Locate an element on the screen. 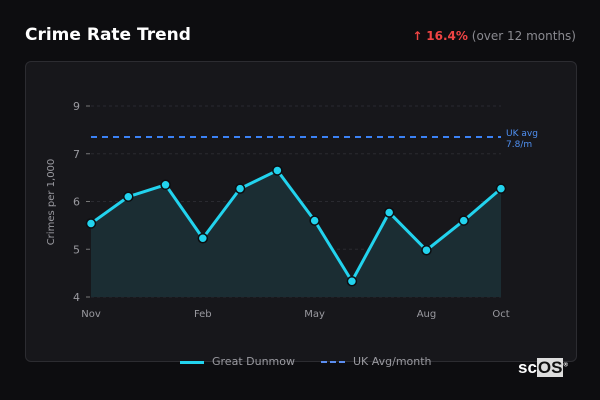 The image size is (600, 400). legend-label: UK Avg/month is located at coordinates (392, 361).